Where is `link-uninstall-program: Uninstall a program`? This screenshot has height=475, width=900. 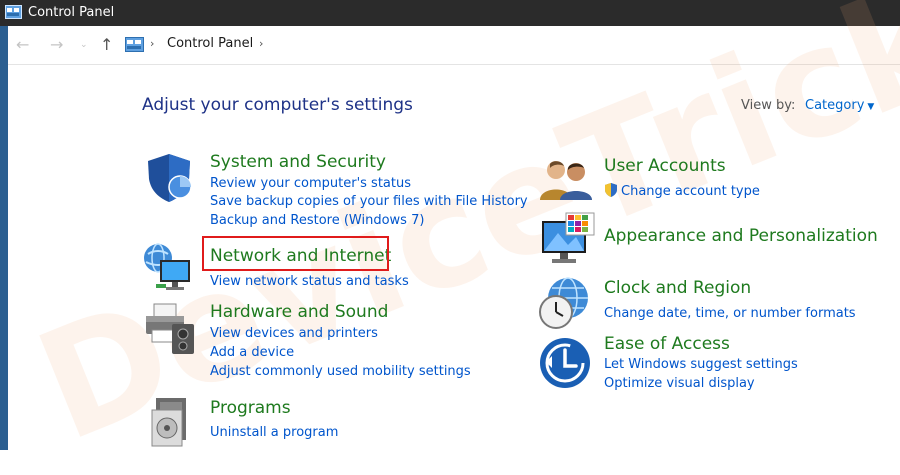
link-uninstall-program: Uninstall a program is located at coordinates (274, 432).